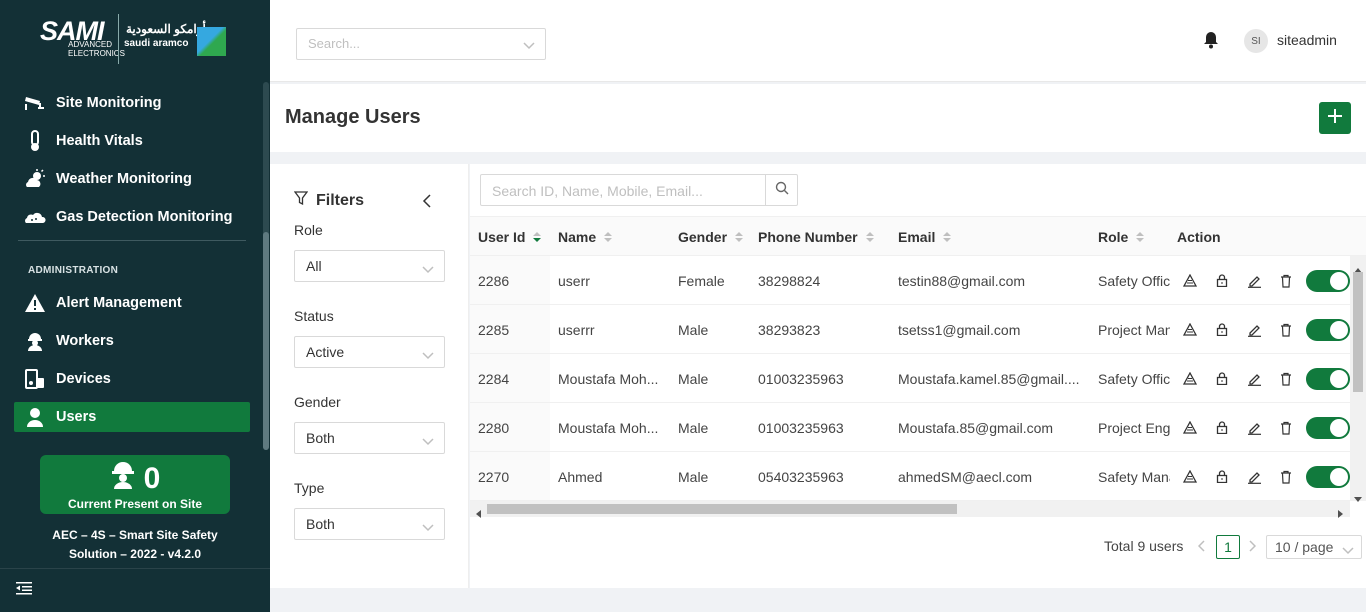  What do you see at coordinates (99, 141) in the screenshot?
I see `sidebar-item-label: Health Vitals` at bounding box center [99, 141].